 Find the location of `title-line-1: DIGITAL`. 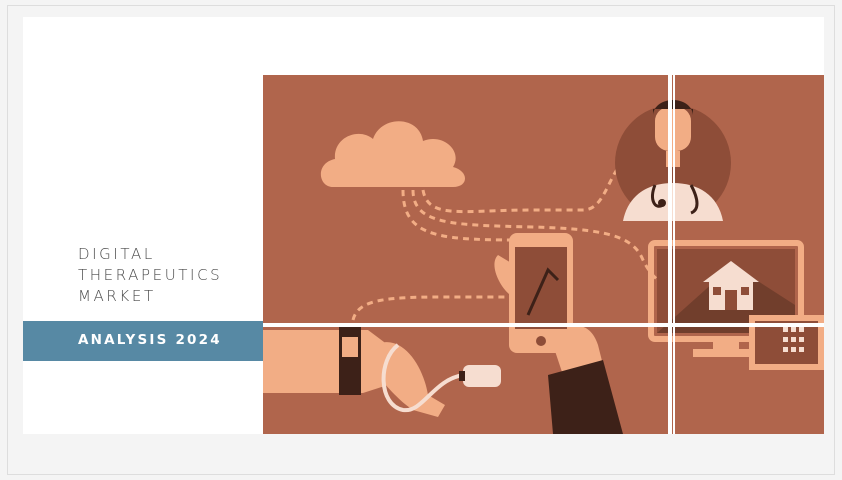

title-line-1: DIGITAL is located at coordinates (116, 254).